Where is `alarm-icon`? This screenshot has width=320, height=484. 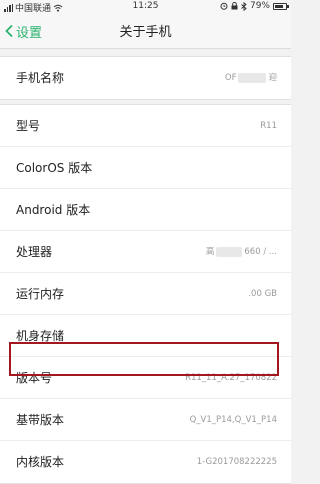 alarm-icon is located at coordinates (224, 6).